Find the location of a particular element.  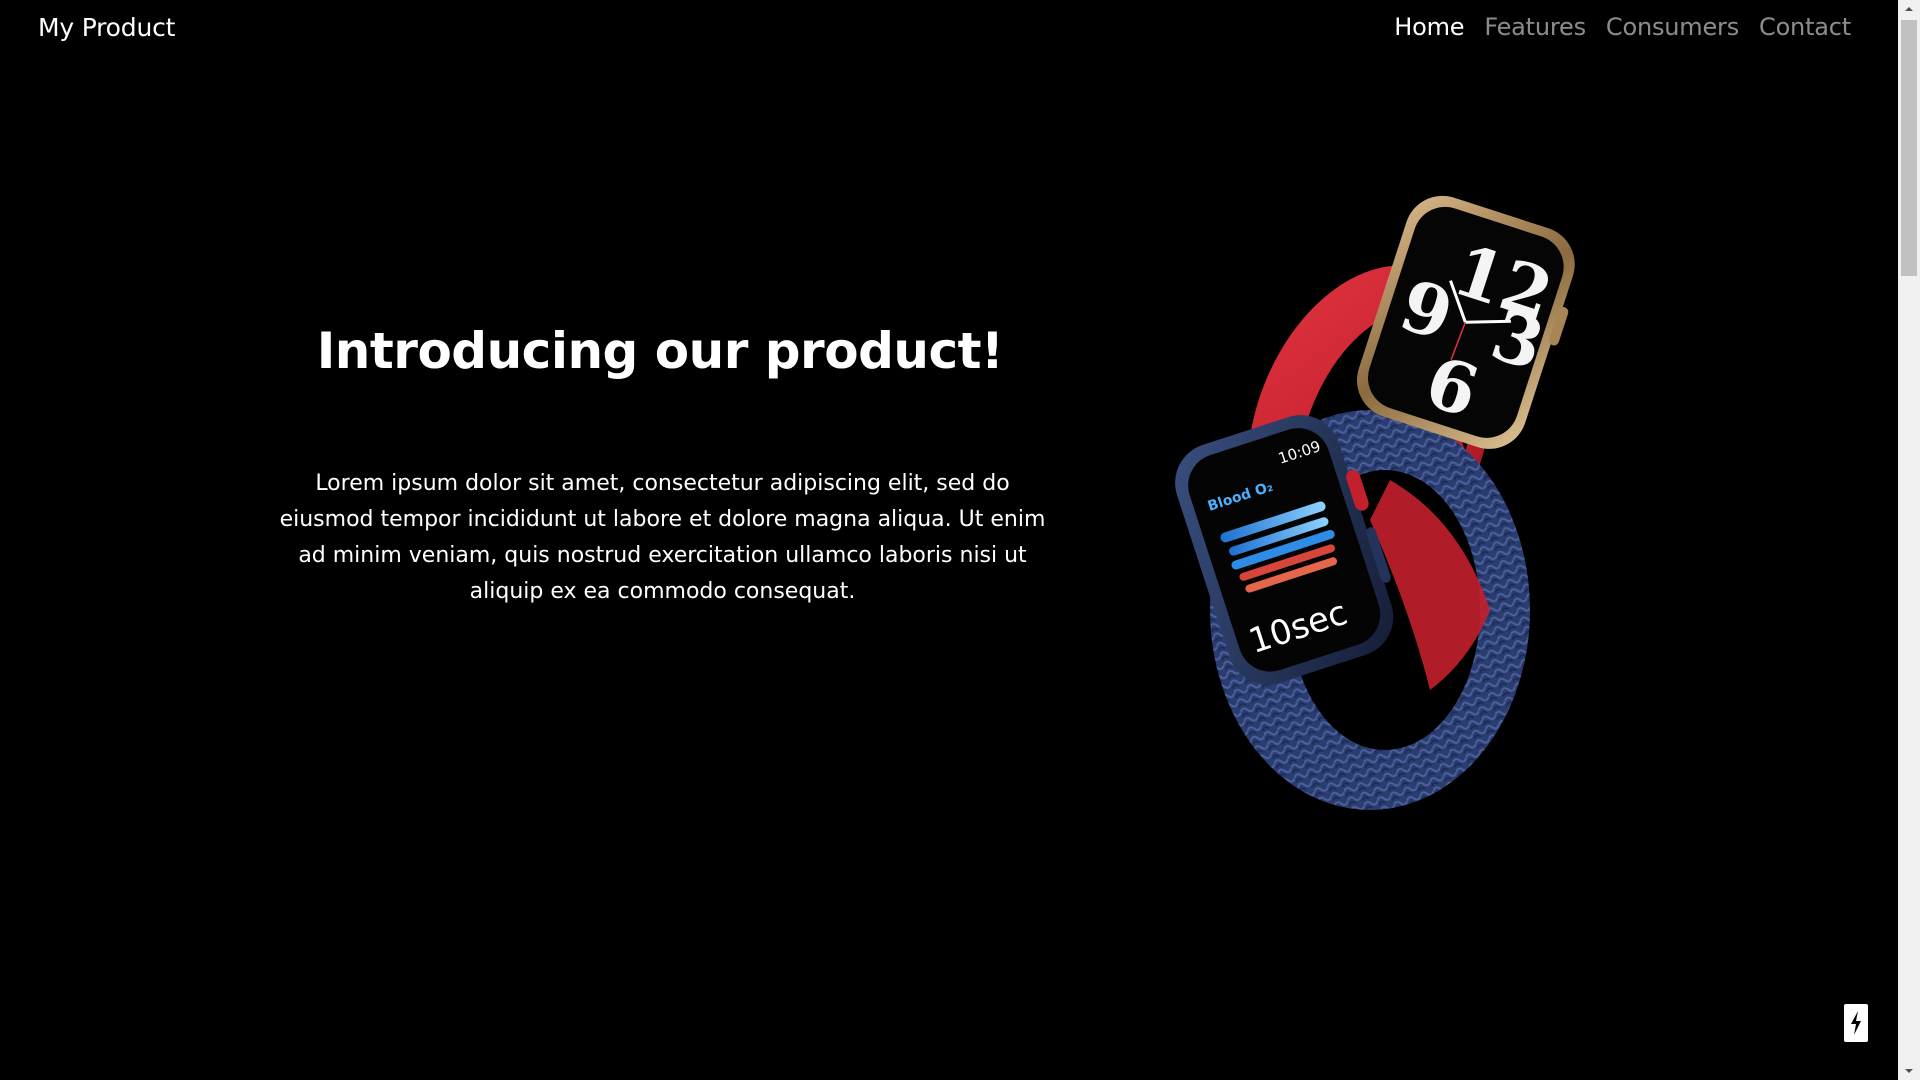

hero-title: Introducing our product! is located at coordinates (660, 351).